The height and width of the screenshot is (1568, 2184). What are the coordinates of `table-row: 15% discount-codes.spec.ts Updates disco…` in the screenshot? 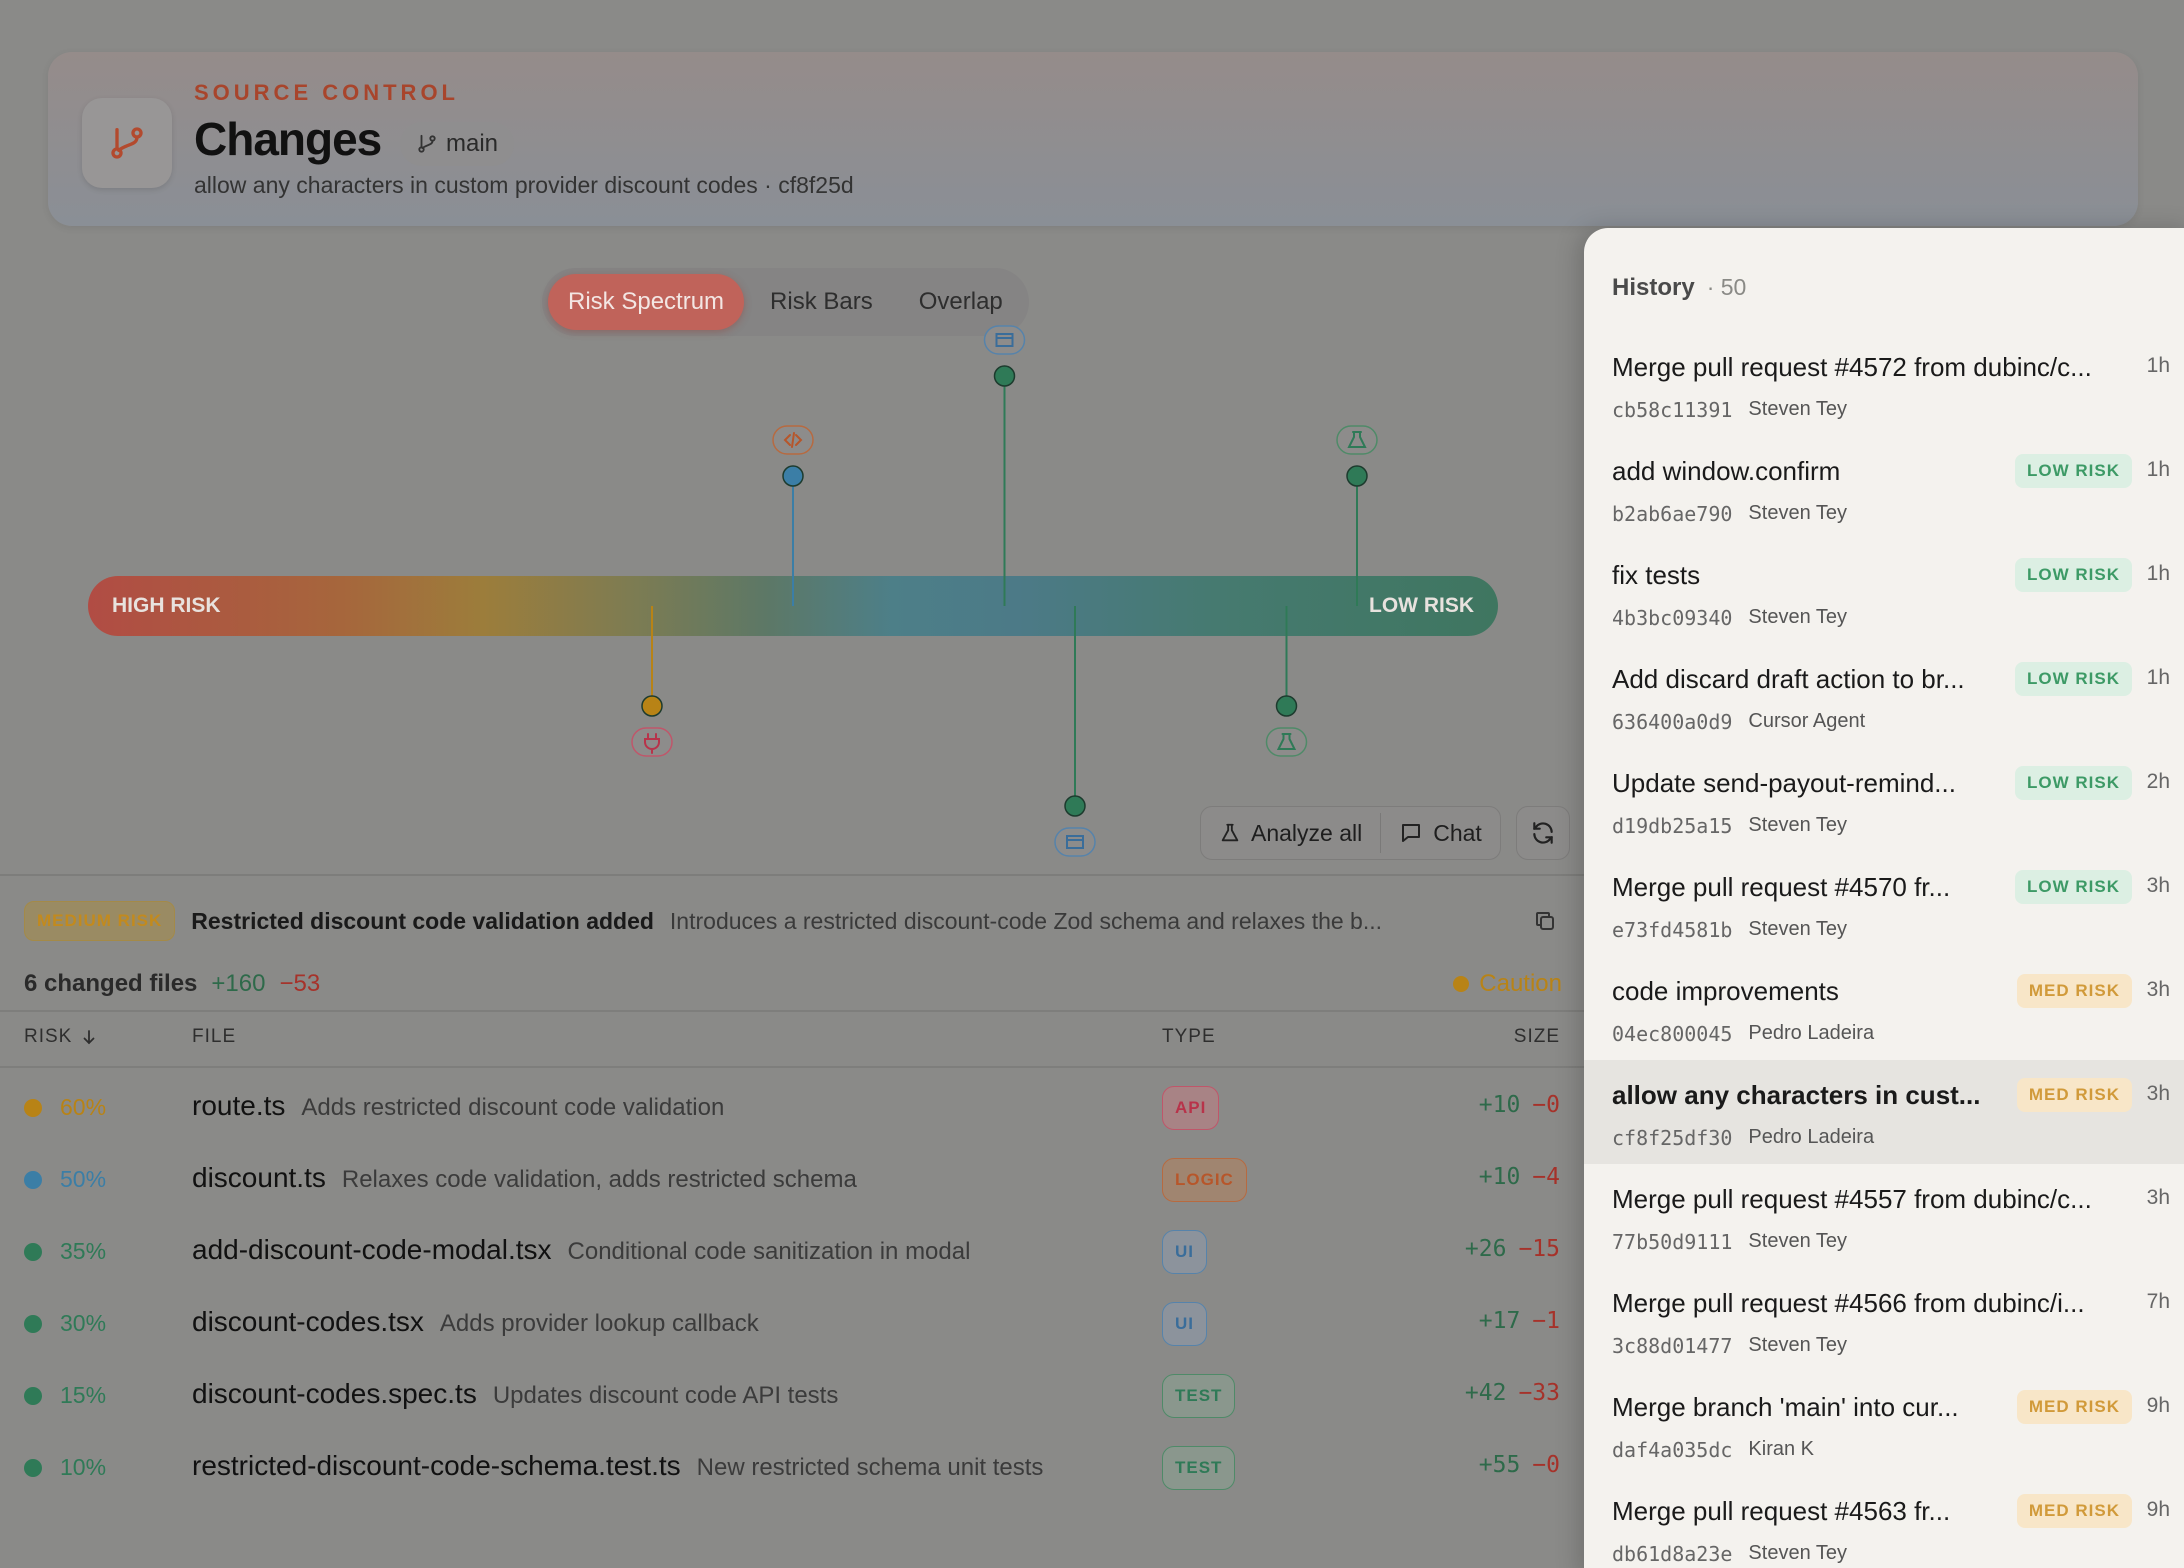 It's located at (792, 1396).